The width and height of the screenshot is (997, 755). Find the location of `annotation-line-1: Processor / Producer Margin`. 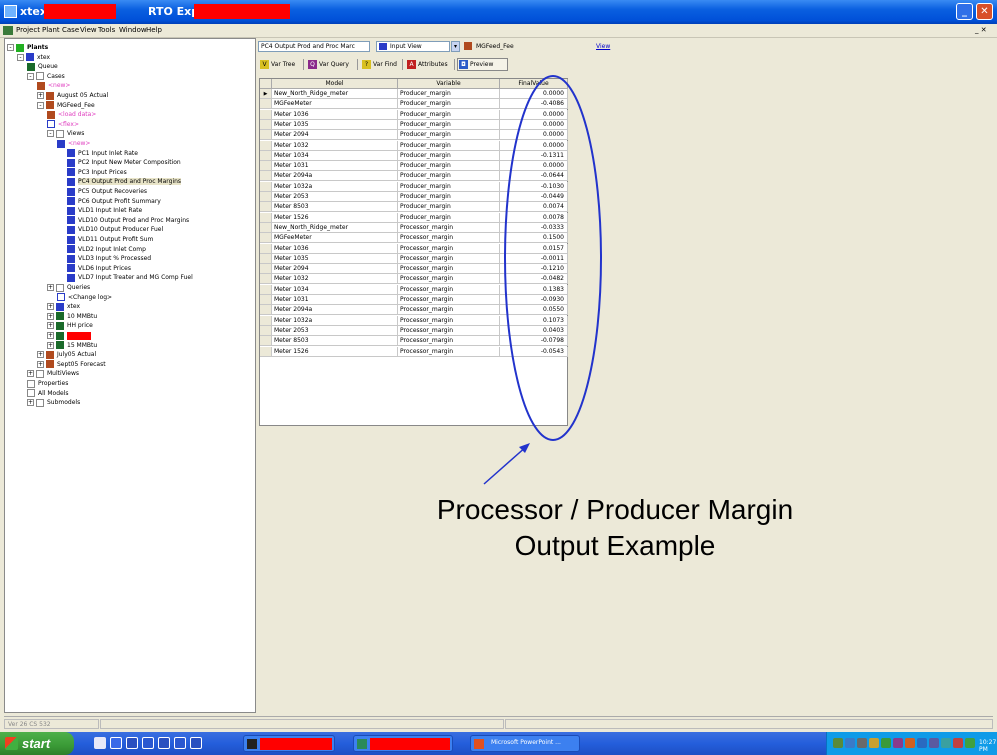

annotation-line-1: Processor / Producer Margin is located at coordinates (615, 509).